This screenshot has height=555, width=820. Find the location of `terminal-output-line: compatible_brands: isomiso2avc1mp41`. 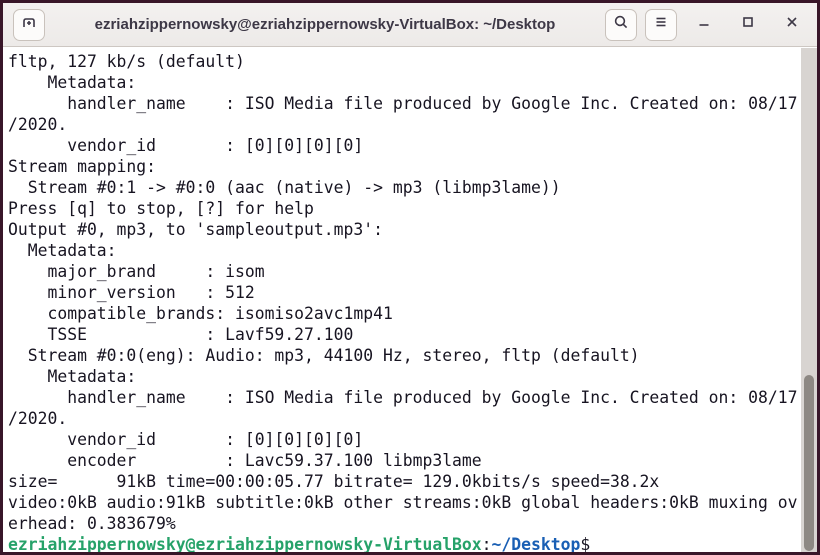

terminal-output-line: compatible_brands: isomiso2avc1mp41 is located at coordinates (200, 313).